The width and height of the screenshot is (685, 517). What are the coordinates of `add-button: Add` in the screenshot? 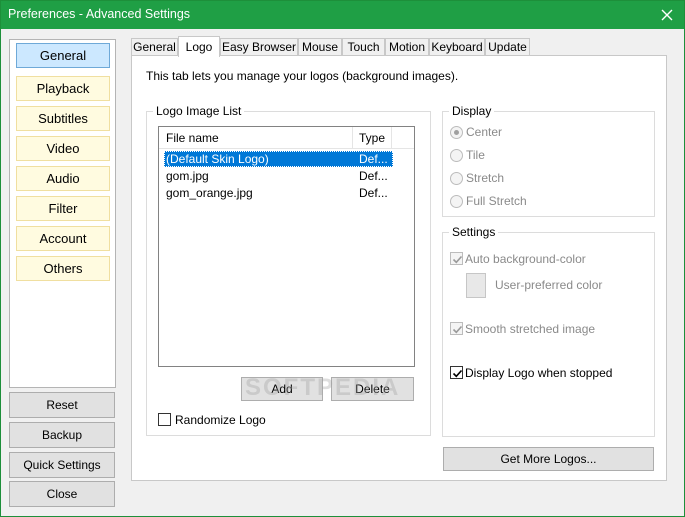 It's located at (282, 389).